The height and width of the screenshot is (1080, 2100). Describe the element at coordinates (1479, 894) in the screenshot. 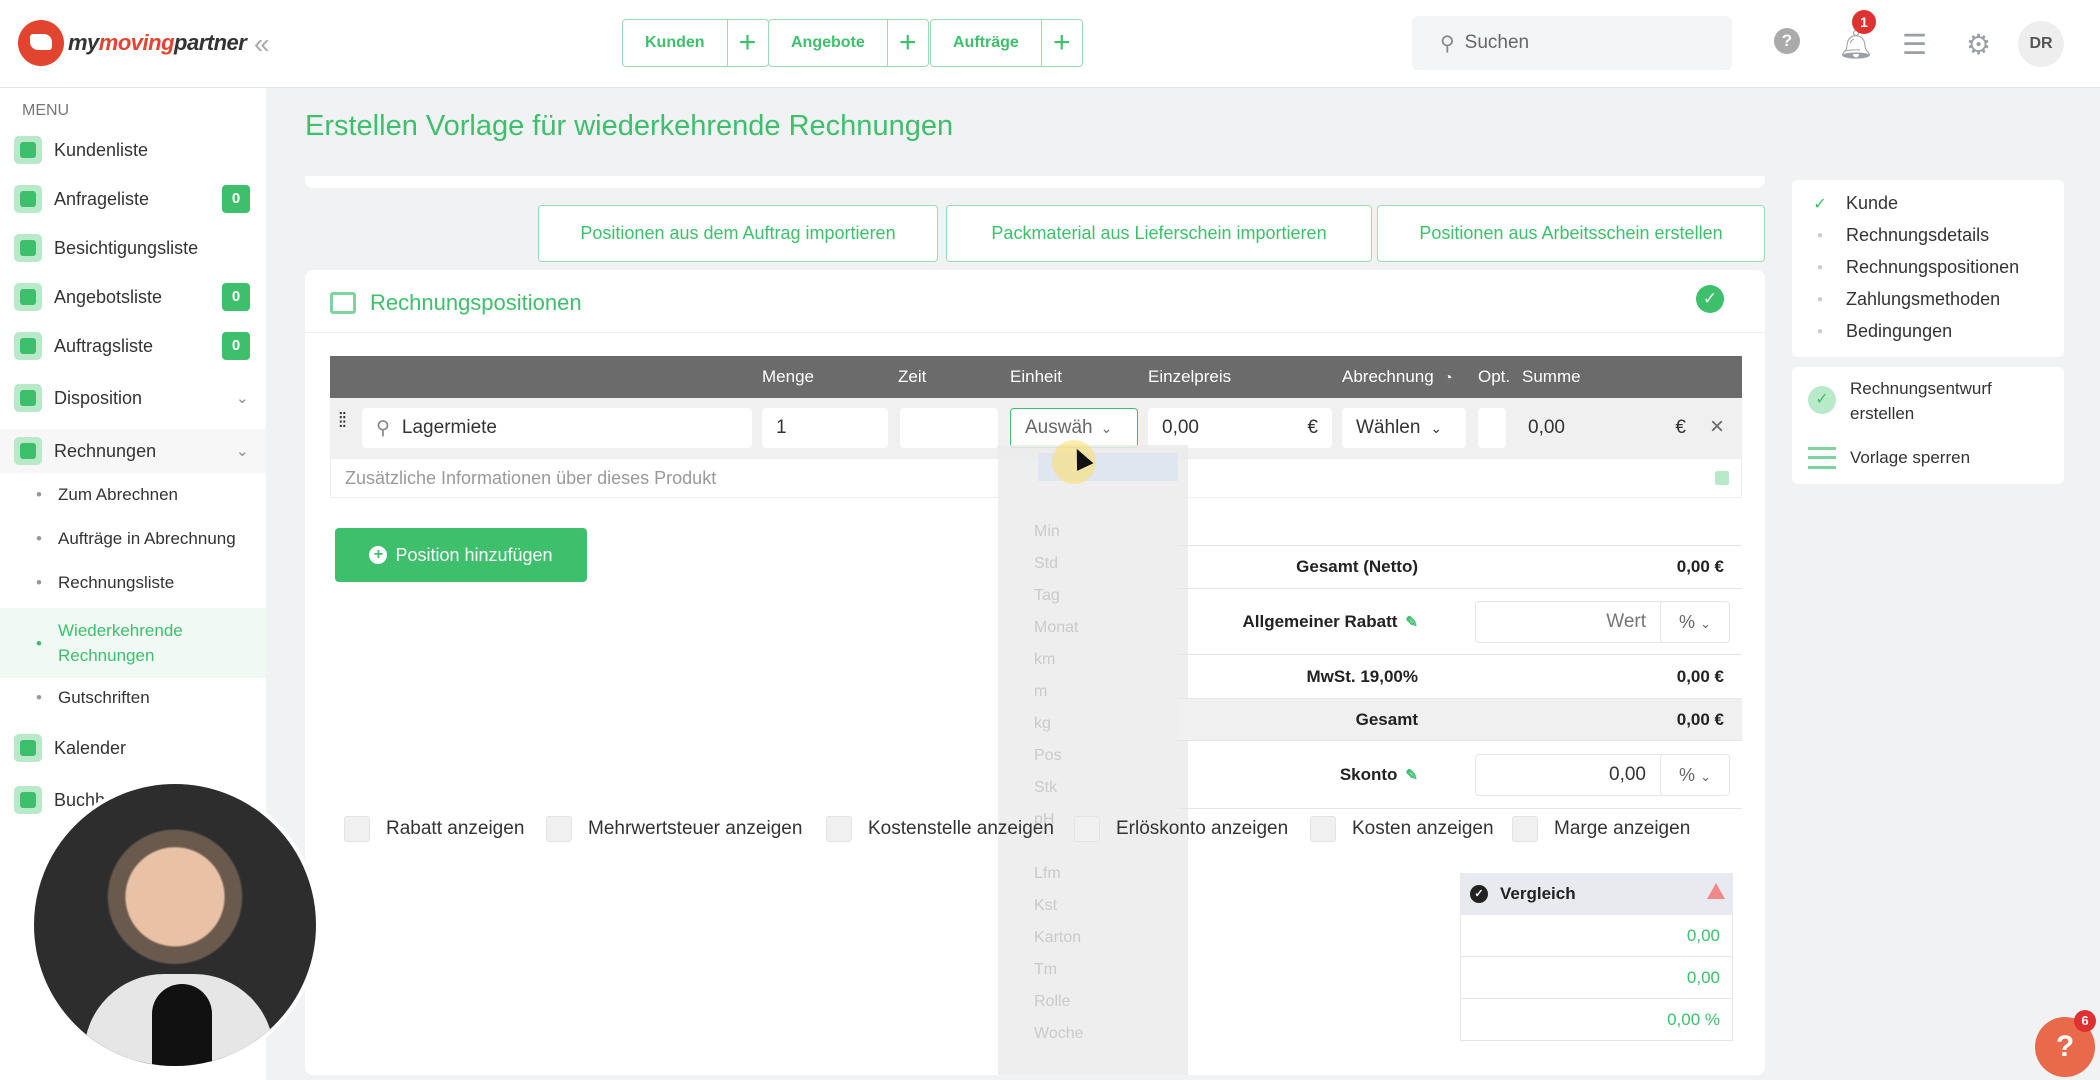

I see `check-circle-icon: ✓` at that location.